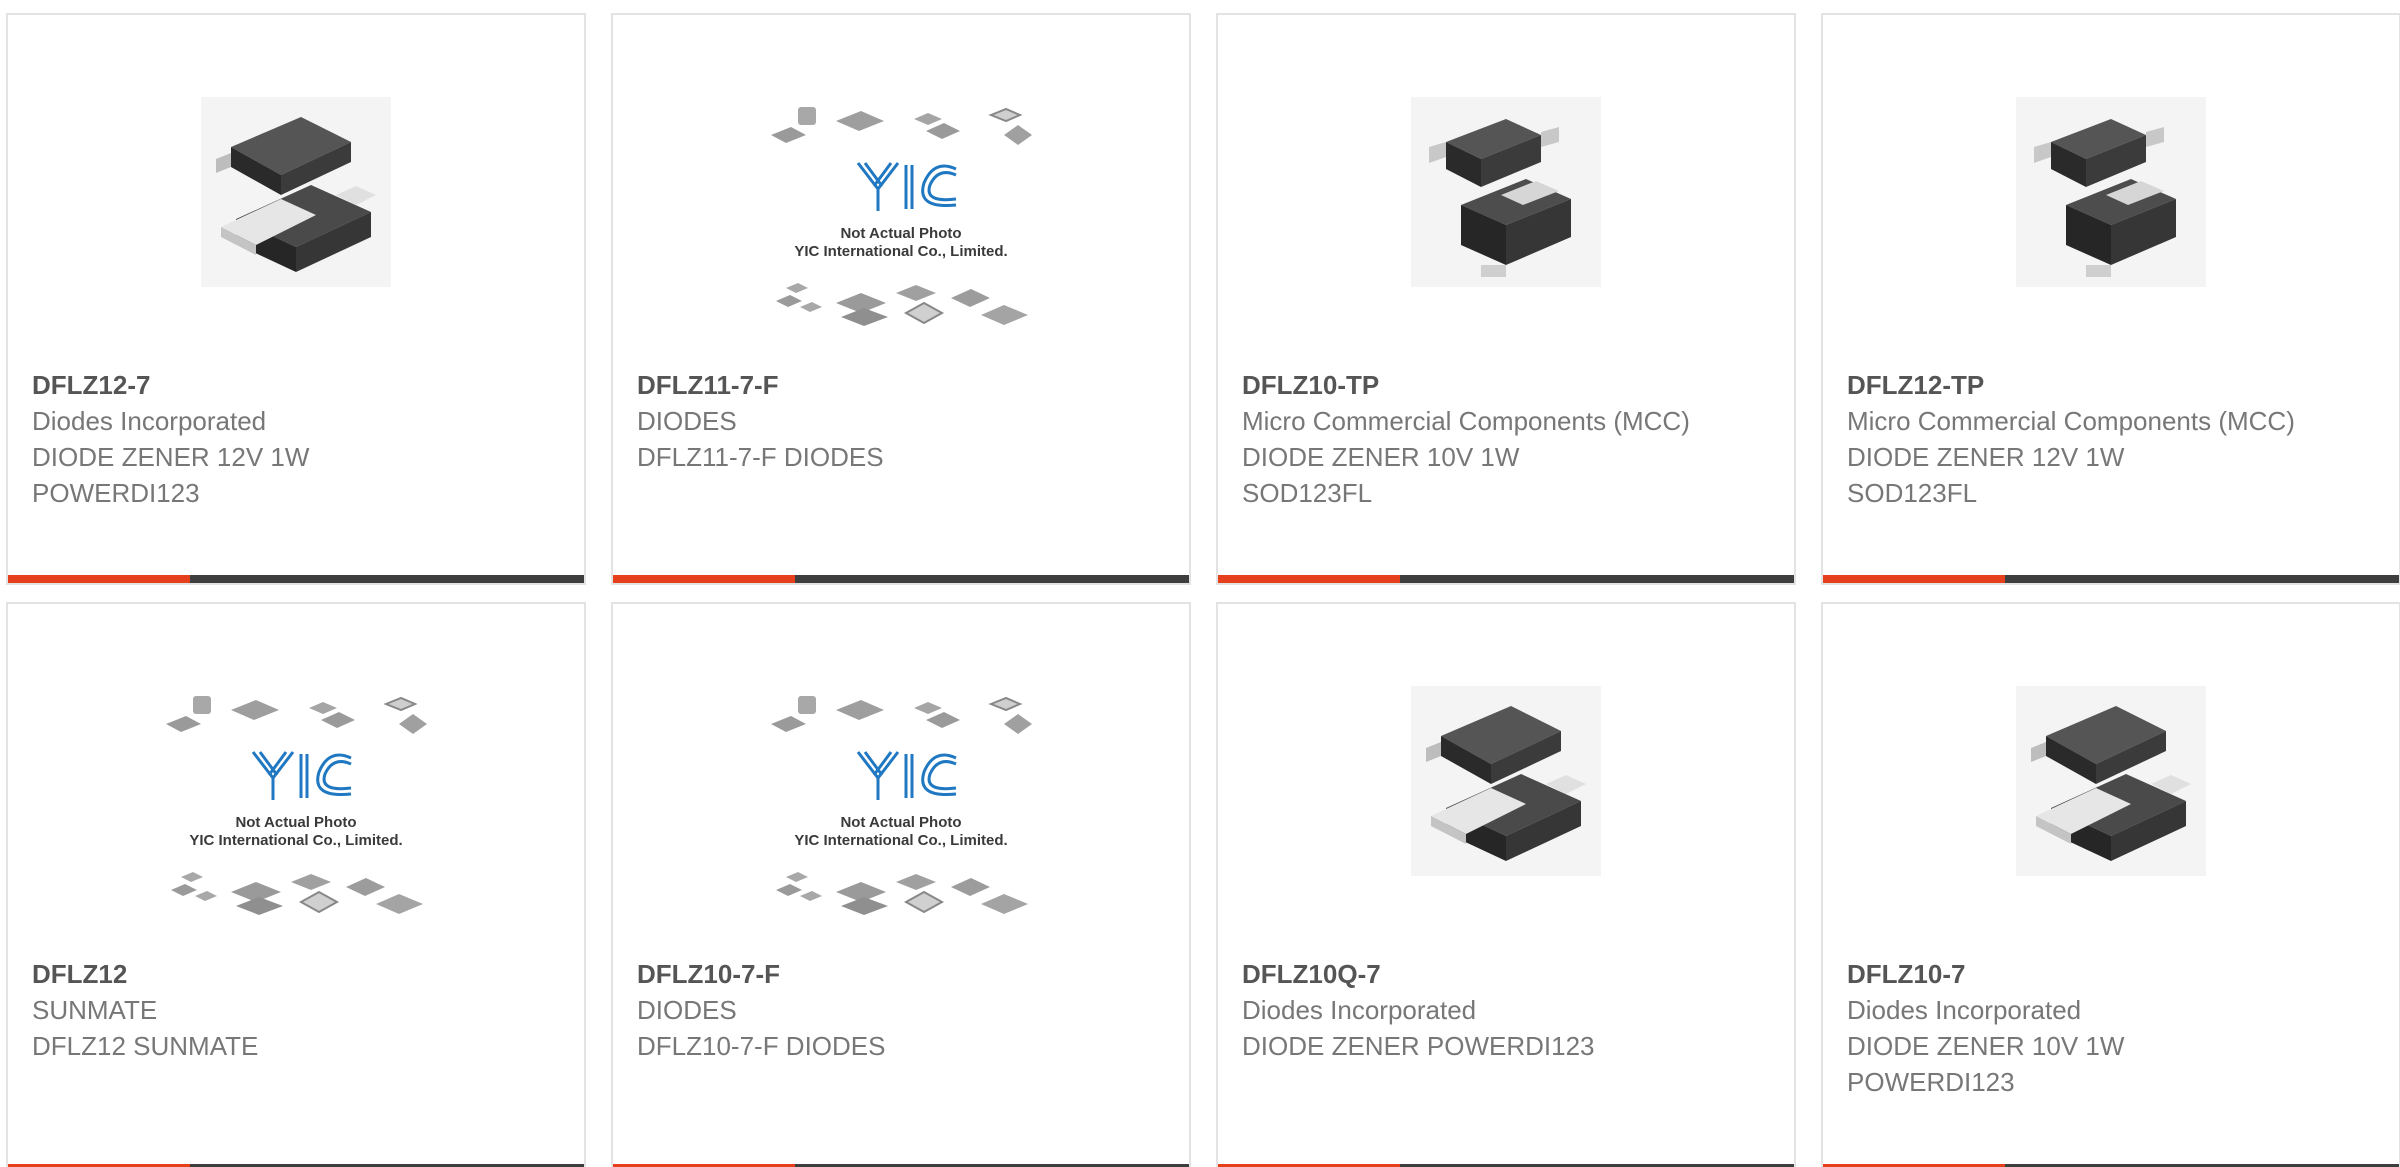 This screenshot has width=2400, height=1167. Describe the element at coordinates (1418, 1046) in the screenshot. I see `product-description: DIODE ZENER POWERDI123` at that location.